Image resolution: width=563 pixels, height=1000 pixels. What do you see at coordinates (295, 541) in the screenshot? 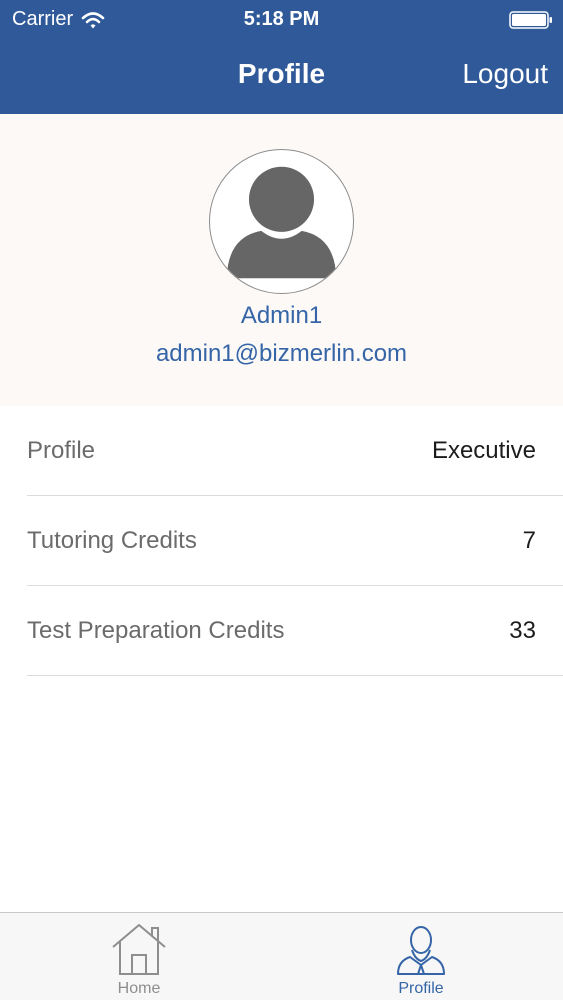
I see `info-row-tutoring-credits: Tutoring Credits 7` at bounding box center [295, 541].